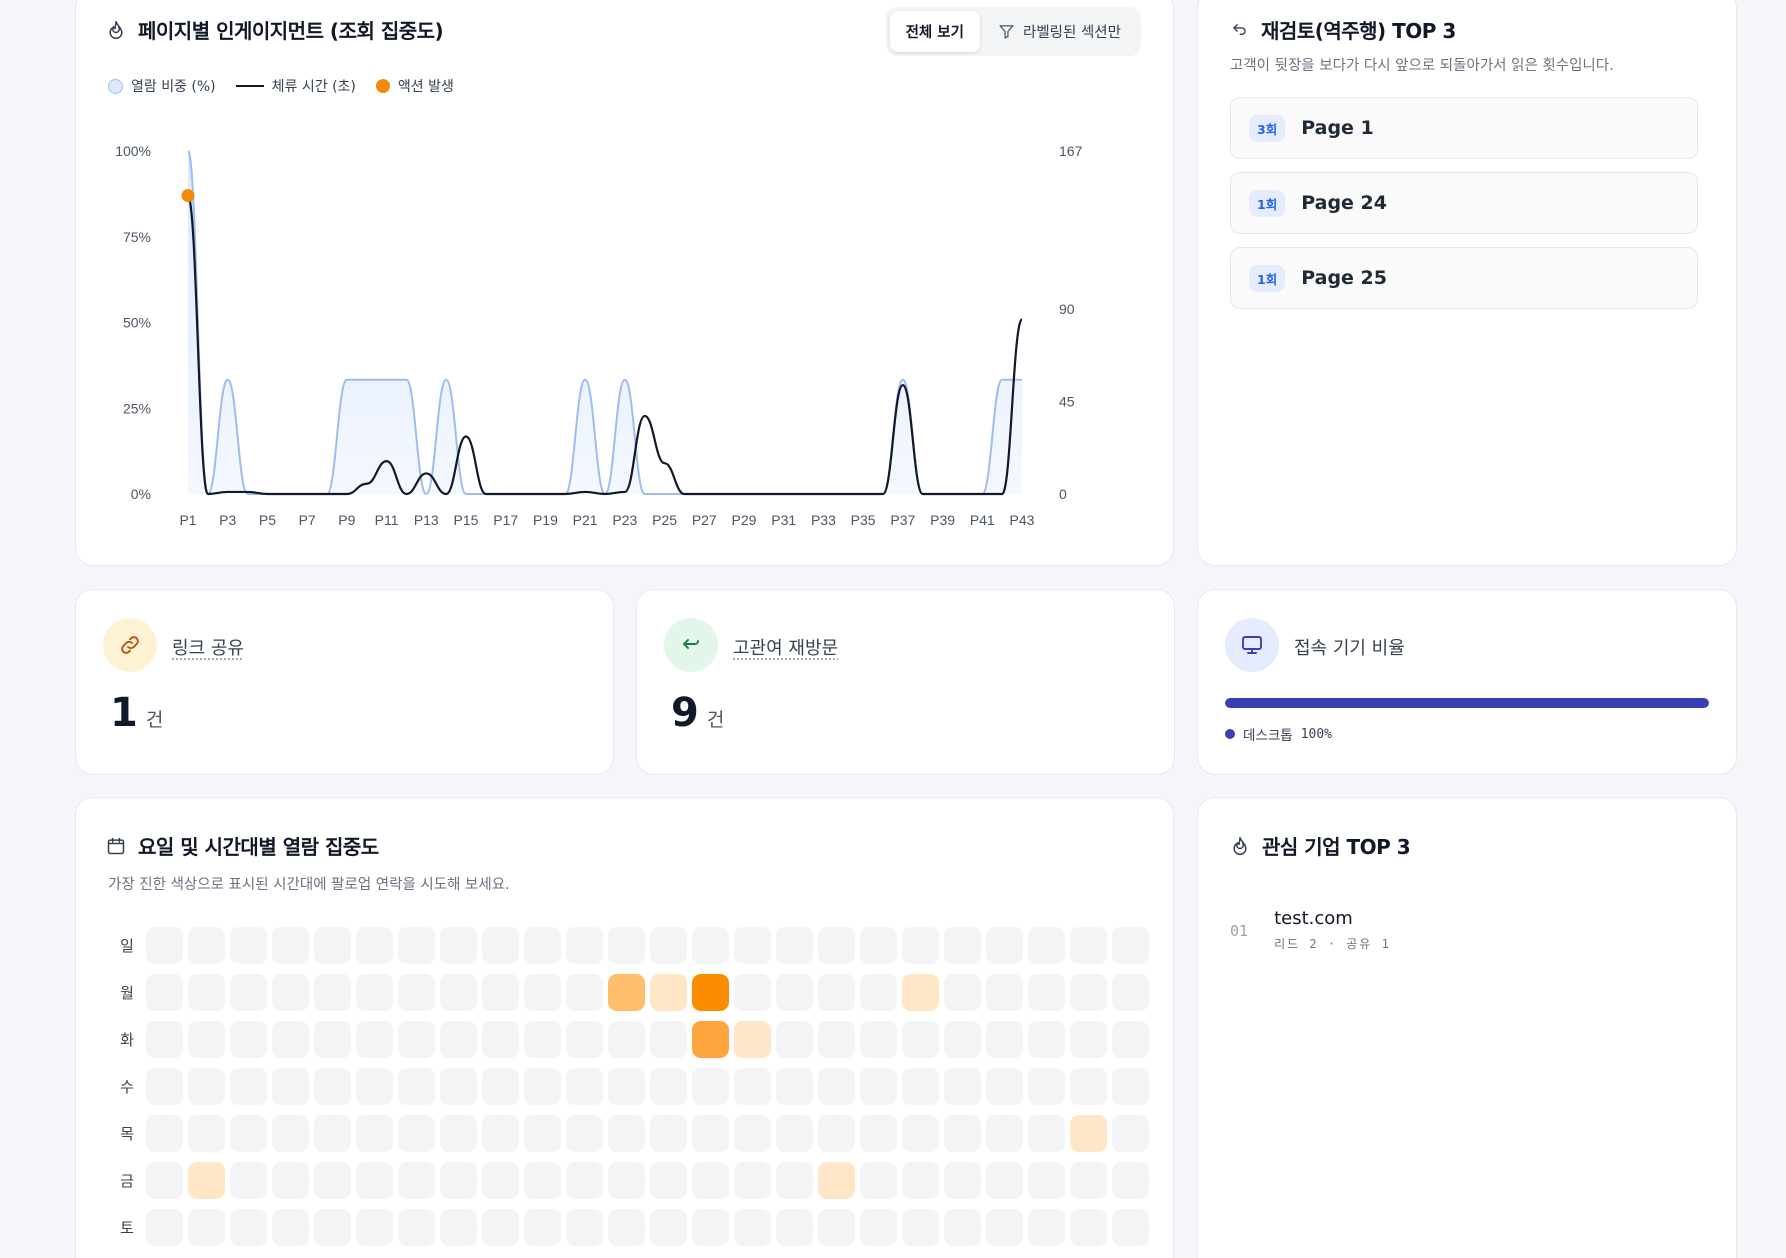  I want to click on legend-view-ratio: 열람 비중 (%), so click(162, 86).